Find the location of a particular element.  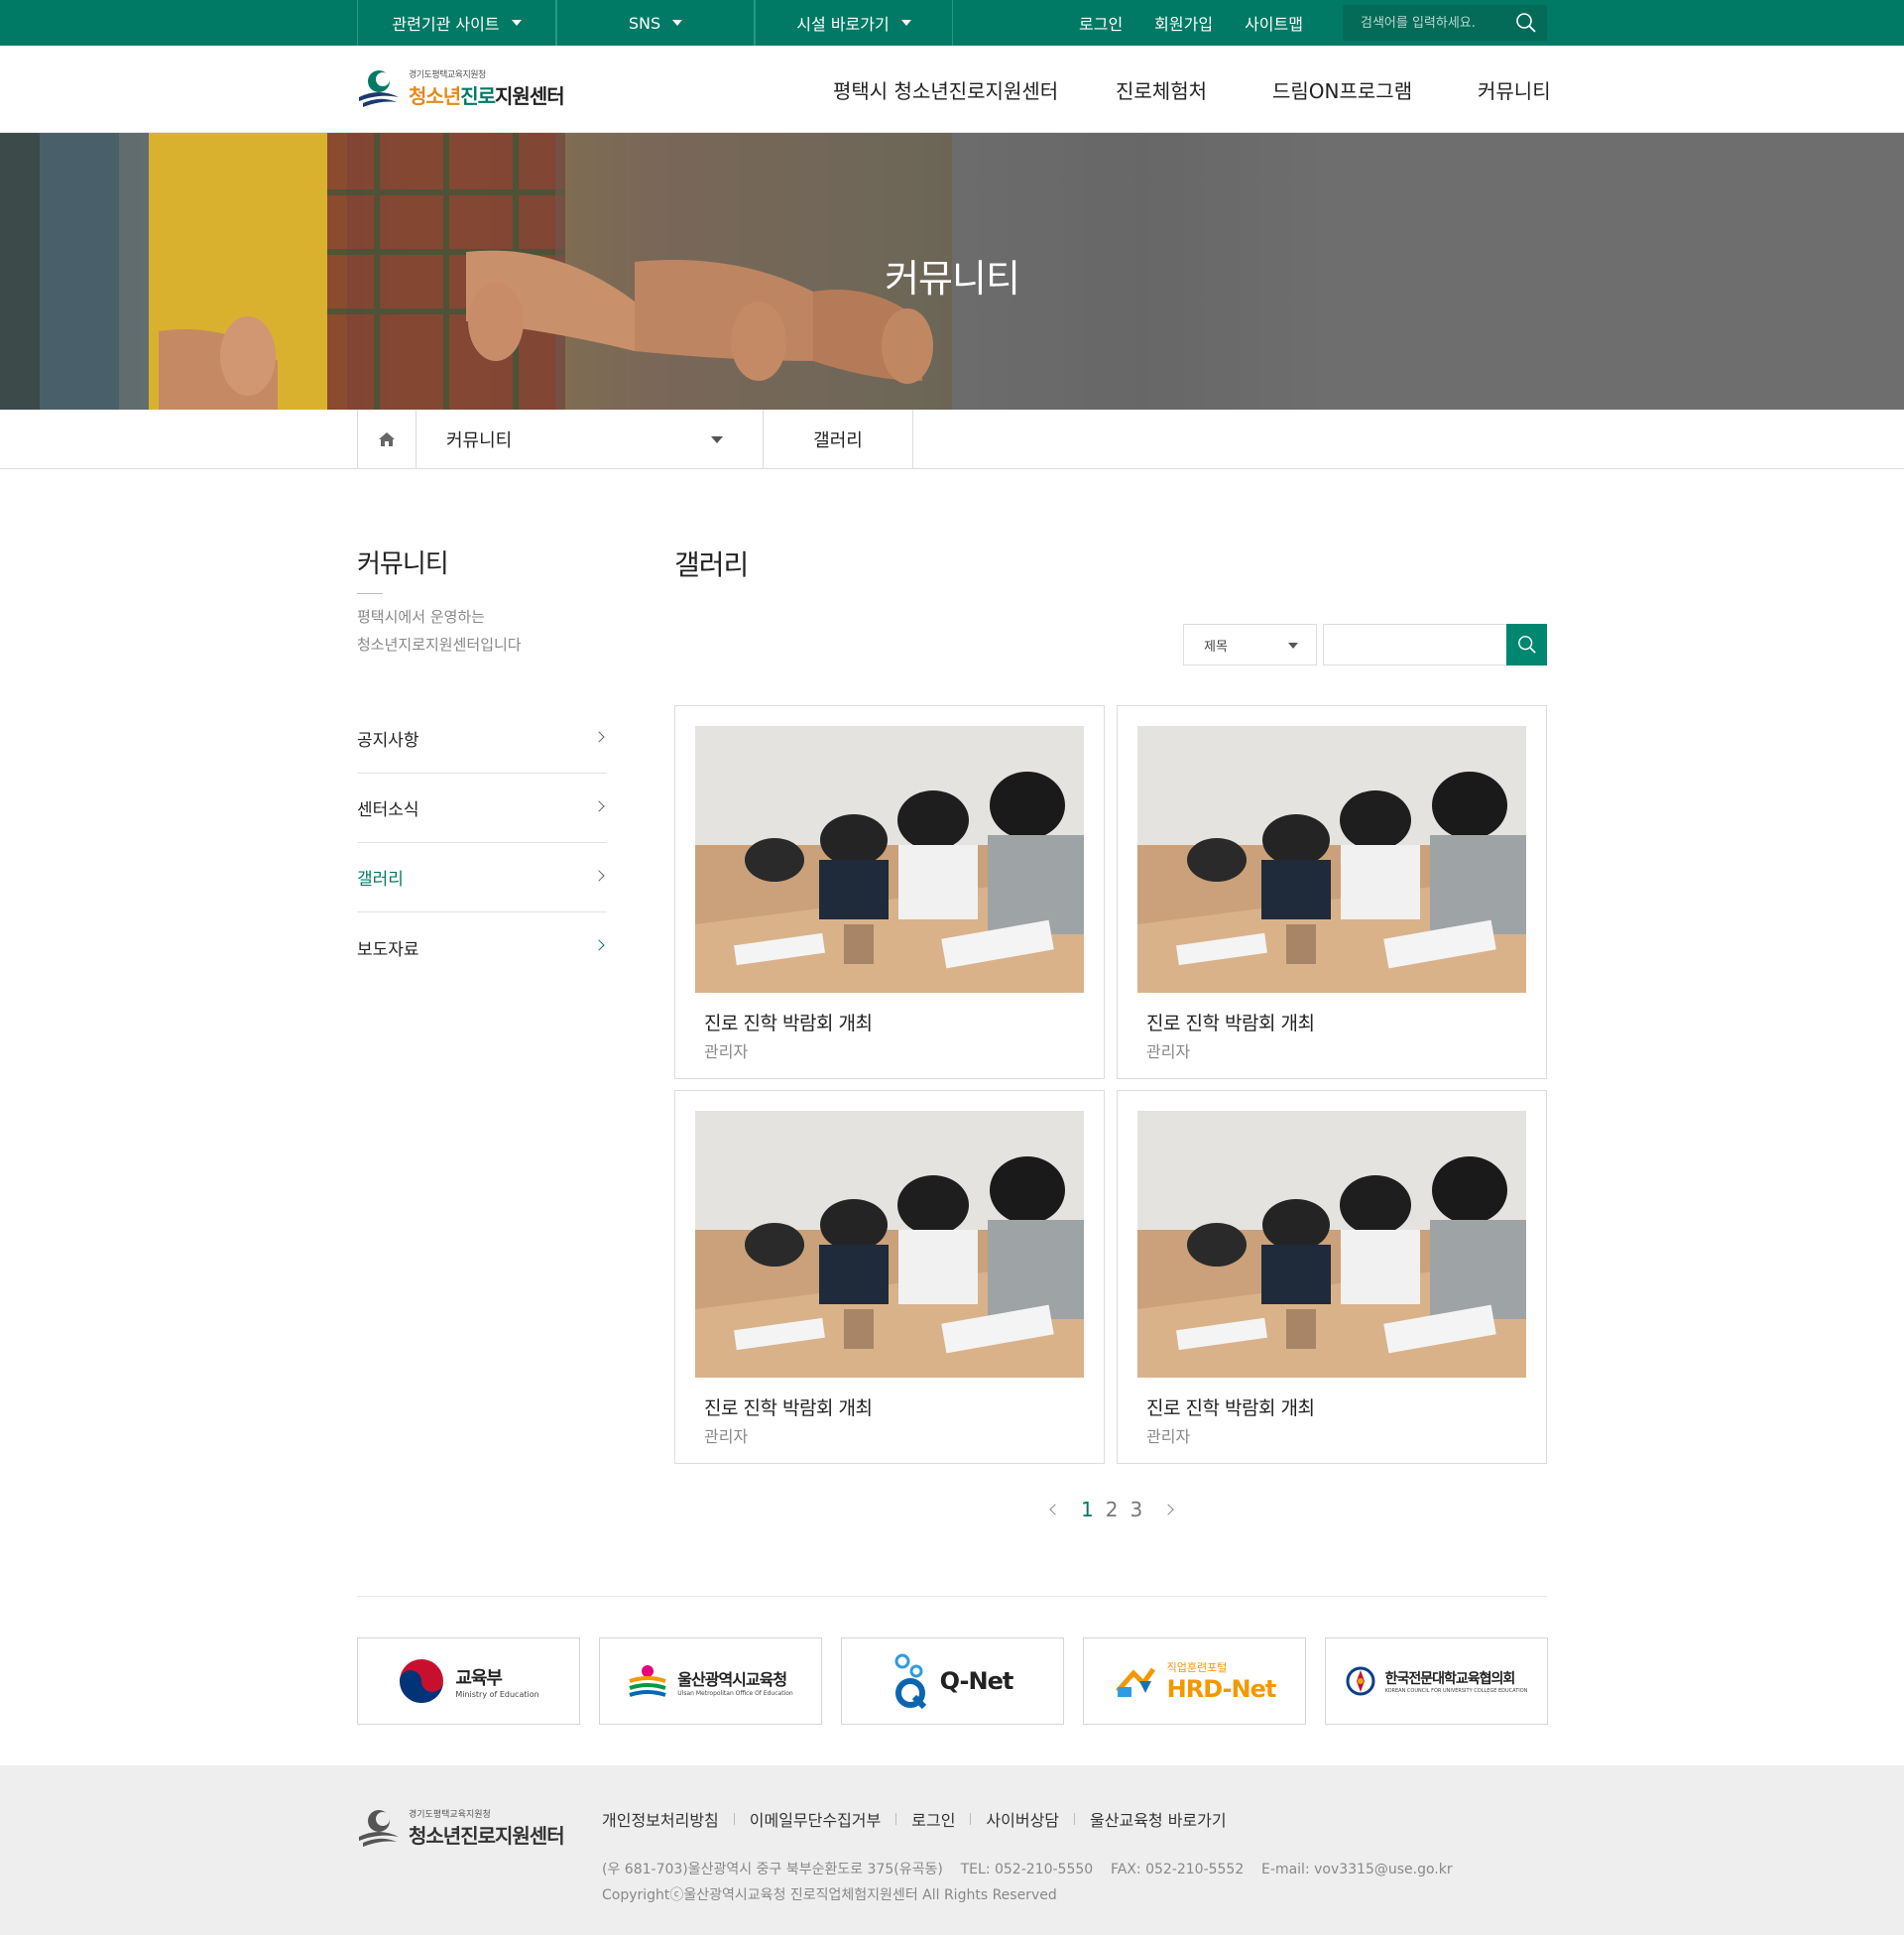

login-link: 로그인 is located at coordinates (1101, 23).